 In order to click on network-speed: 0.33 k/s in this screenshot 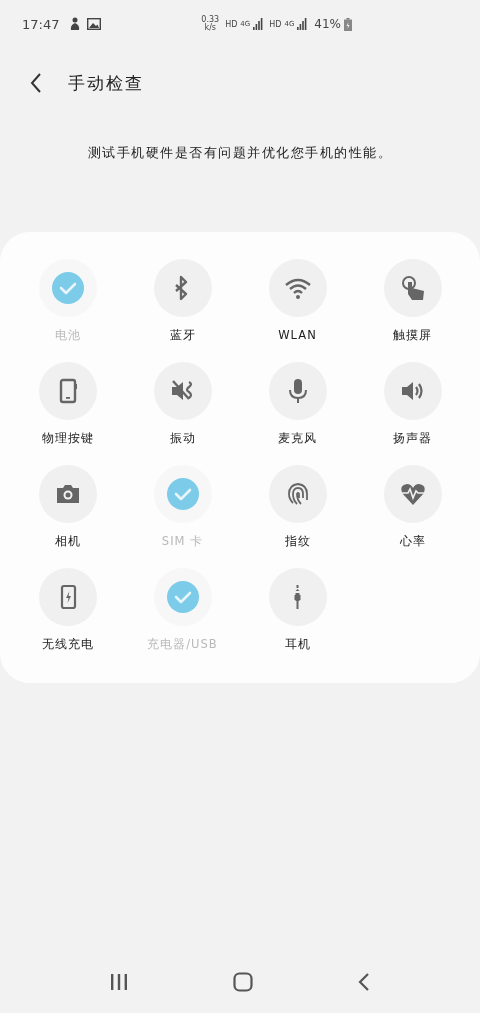, I will do `click(210, 24)`.